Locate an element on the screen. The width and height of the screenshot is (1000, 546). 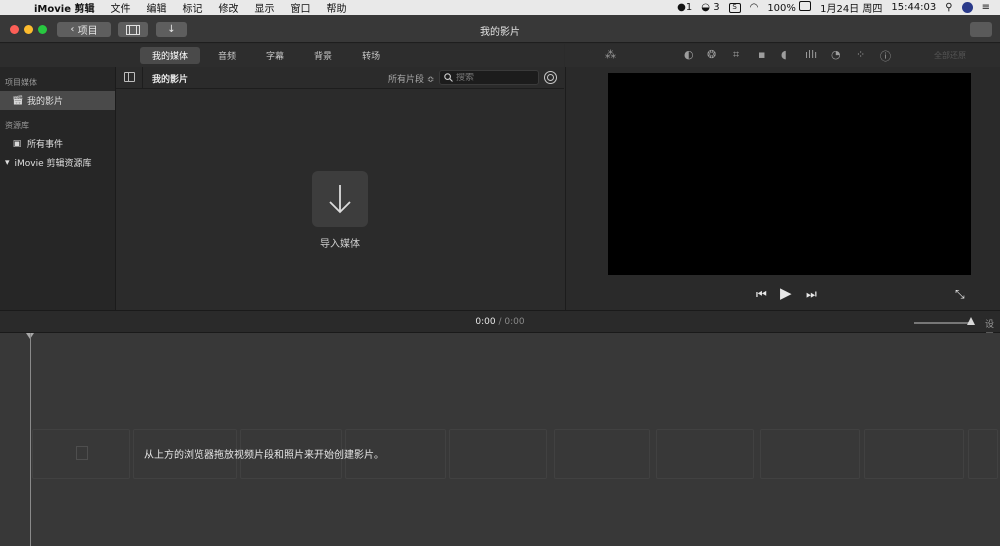
app-s-icon: S is located at coordinates (734, 7).